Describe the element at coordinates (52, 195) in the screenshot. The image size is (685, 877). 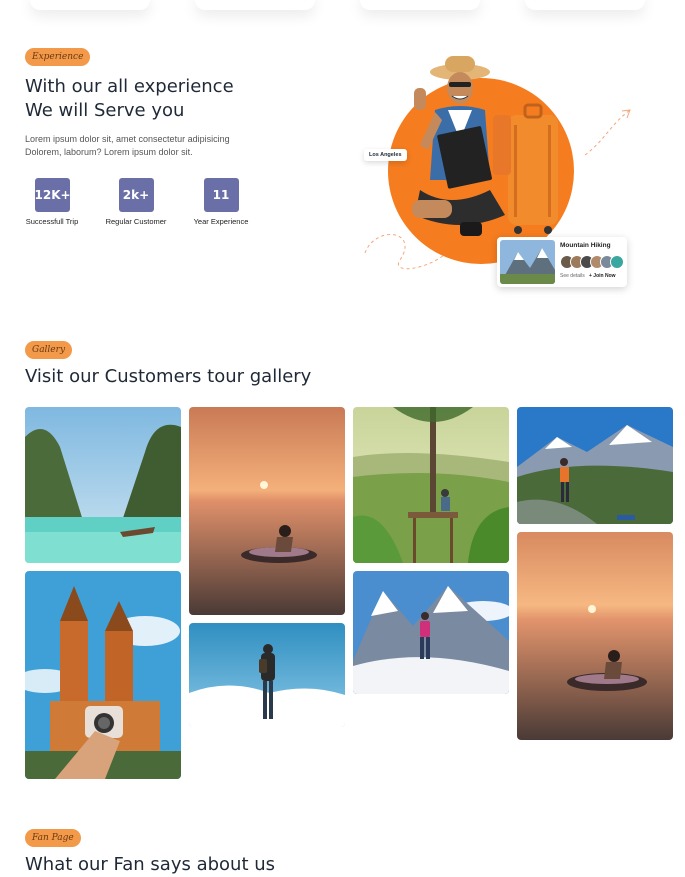
I see `stat-value: 12K+` at that location.